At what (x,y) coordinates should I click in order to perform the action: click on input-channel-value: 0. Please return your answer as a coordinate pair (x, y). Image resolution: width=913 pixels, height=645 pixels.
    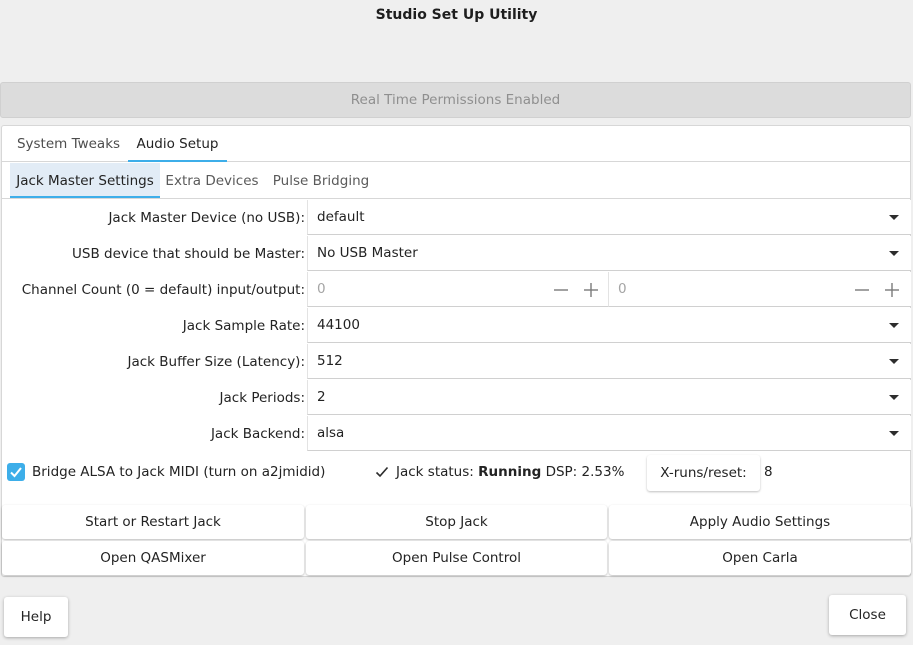
    Looking at the image, I should click on (321, 289).